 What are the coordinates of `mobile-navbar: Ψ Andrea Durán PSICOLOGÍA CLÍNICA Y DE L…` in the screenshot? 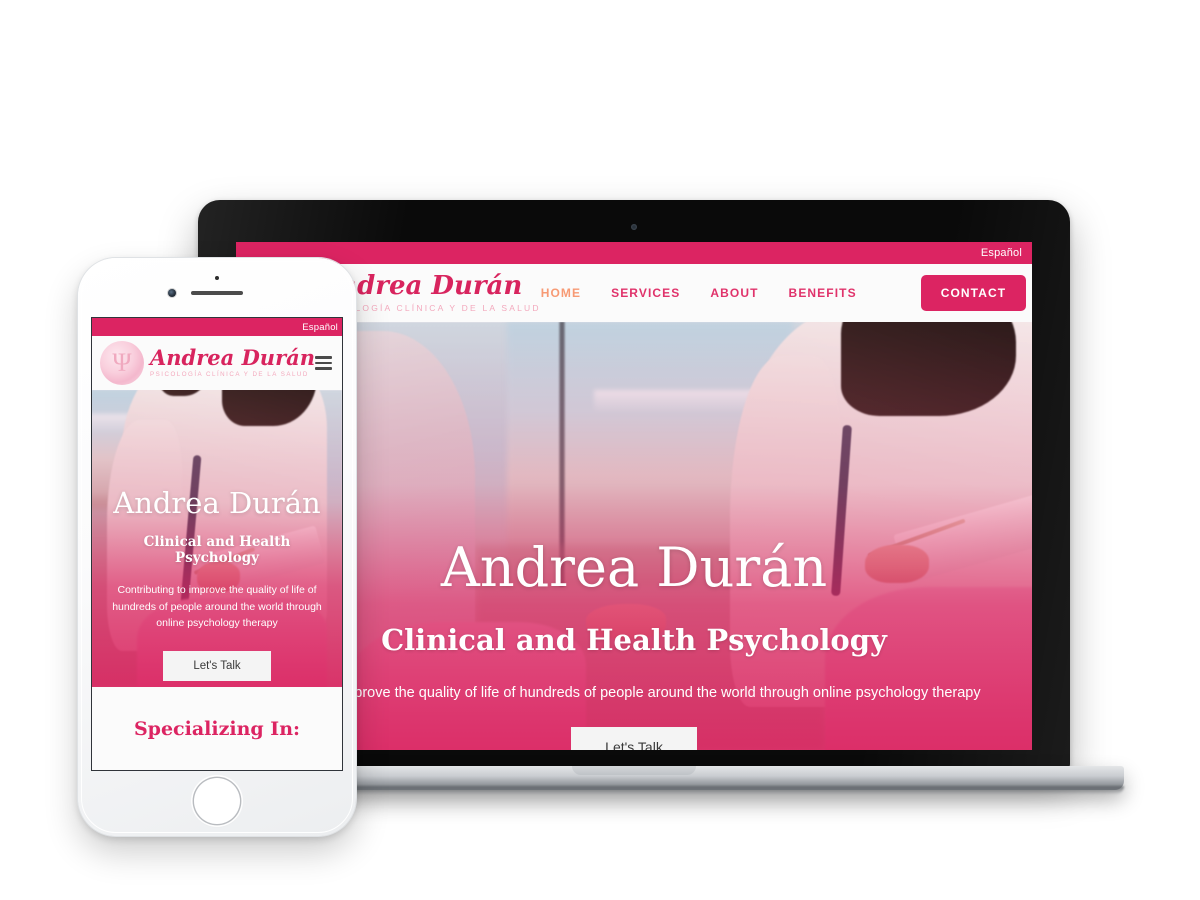 It's located at (217, 363).